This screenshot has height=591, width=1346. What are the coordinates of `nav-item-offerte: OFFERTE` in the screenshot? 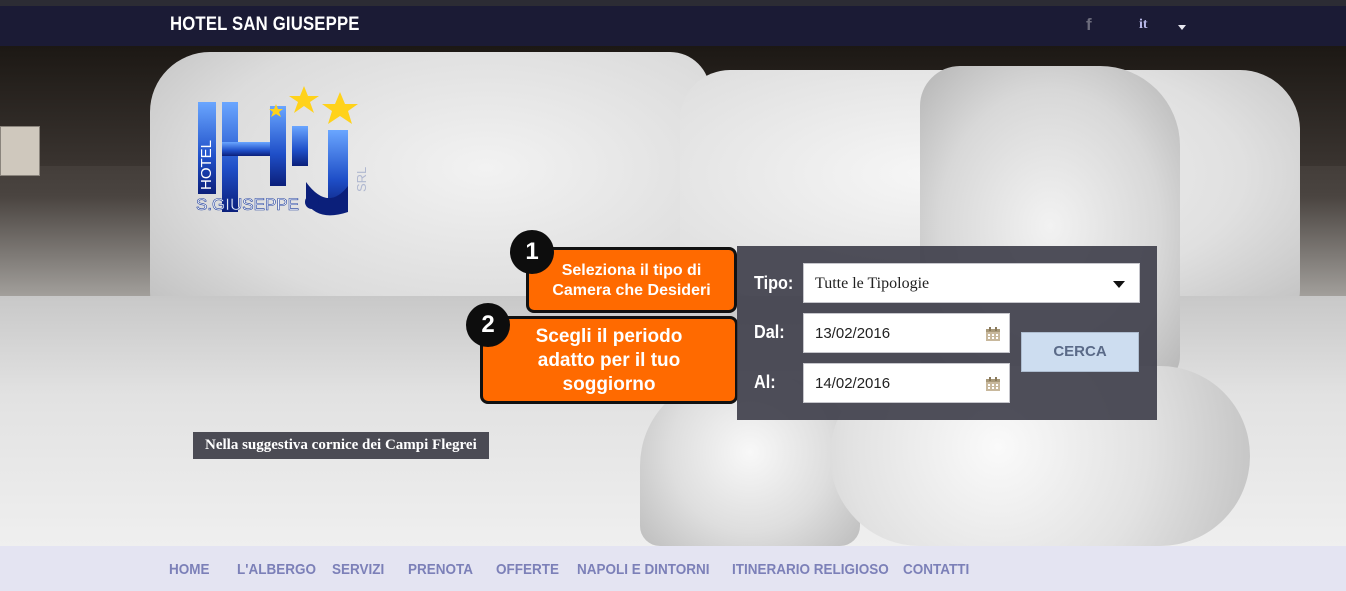 It's located at (527, 569).